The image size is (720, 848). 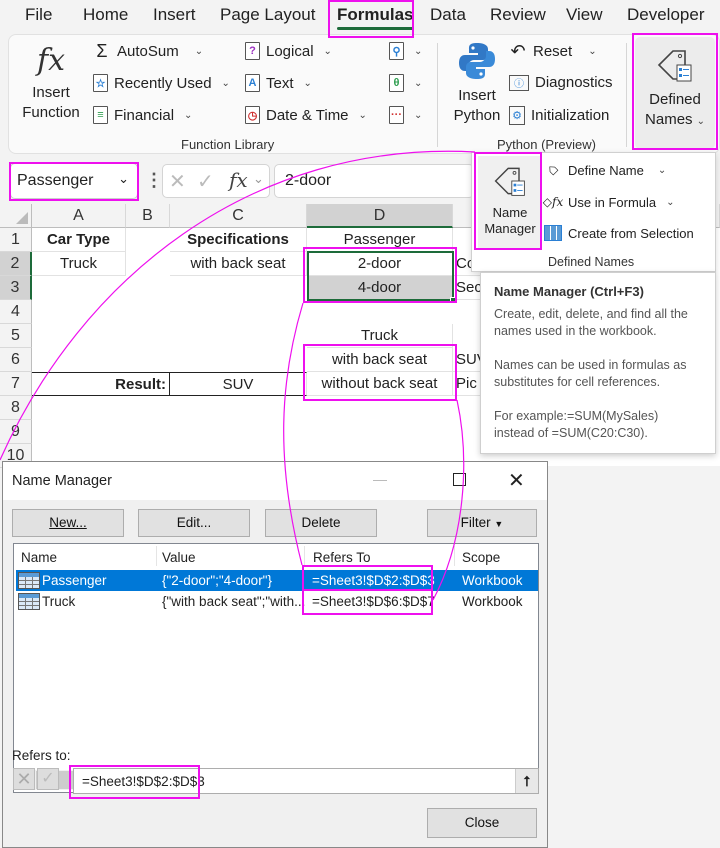 I want to click on row-header-8: 8, so click(x=16, y=408).